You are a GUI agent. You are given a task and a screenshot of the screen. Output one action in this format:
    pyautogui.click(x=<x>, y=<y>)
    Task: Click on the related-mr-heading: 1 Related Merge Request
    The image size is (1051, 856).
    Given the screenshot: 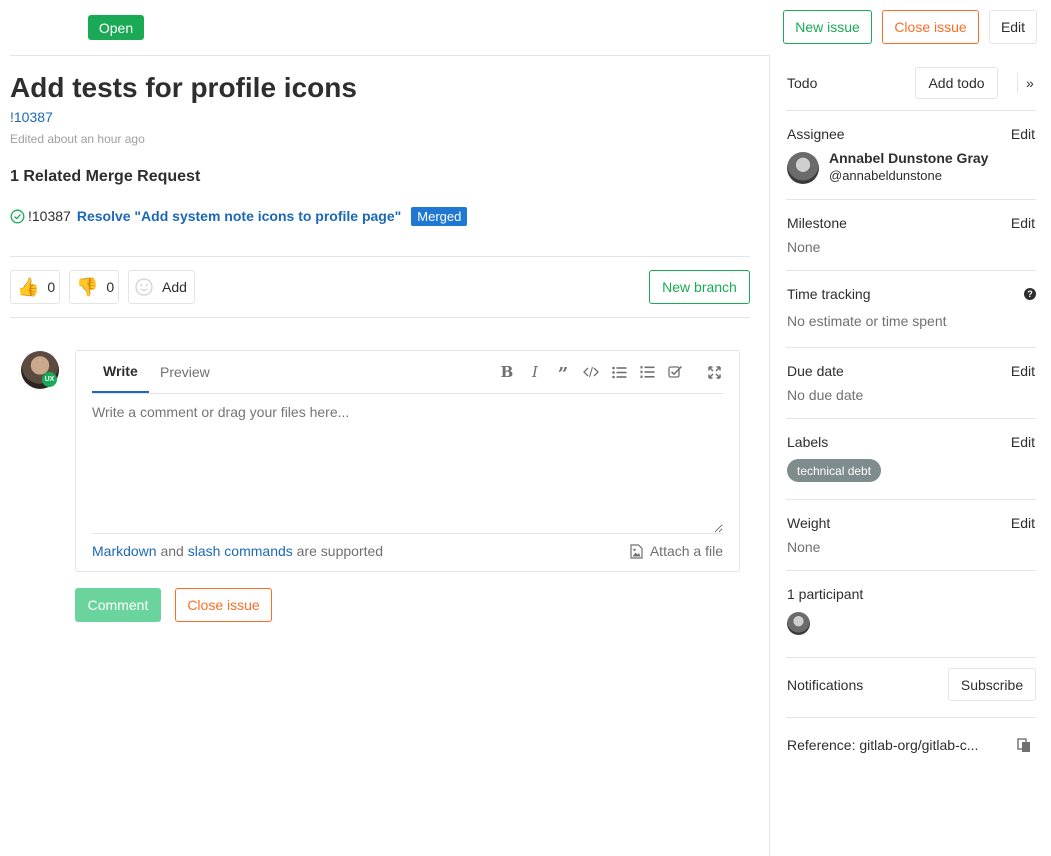 What is the action you would take?
    pyautogui.click(x=105, y=176)
    